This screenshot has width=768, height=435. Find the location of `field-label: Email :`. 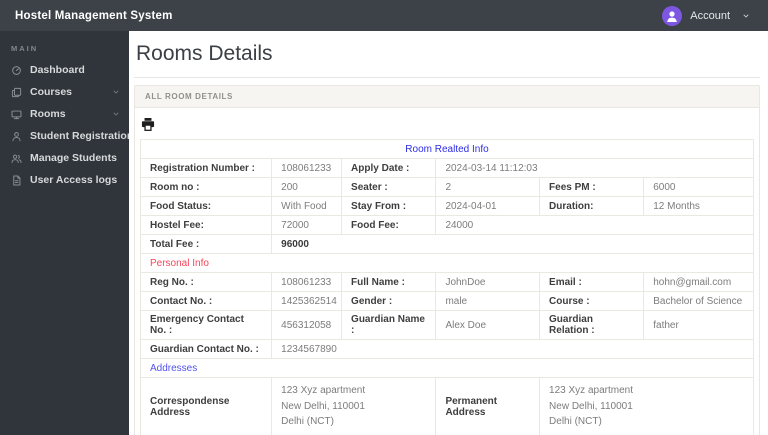

field-label: Email : is located at coordinates (592, 282).